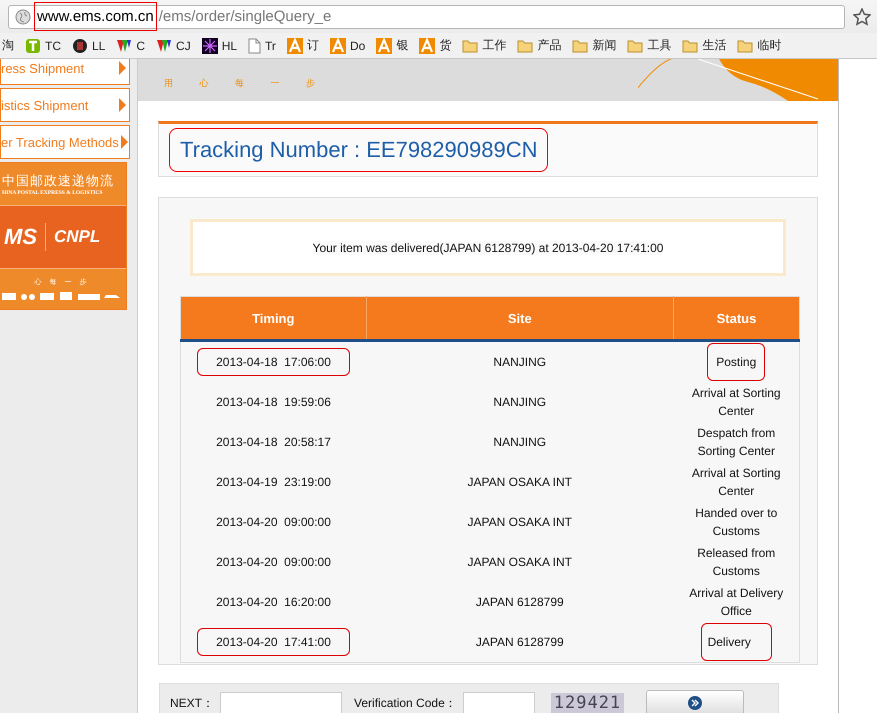 The height and width of the screenshot is (713, 877). I want to click on time-cell-text: 2013-04-19 23:19:00, so click(273, 482).